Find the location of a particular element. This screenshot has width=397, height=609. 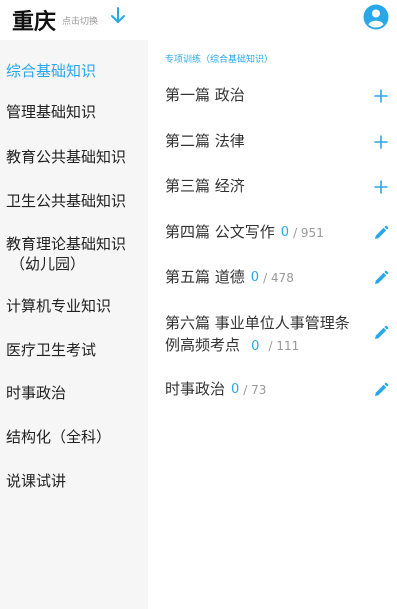

sidebar-item-health-public: 卫生公共基础知识 is located at coordinates (74, 201).